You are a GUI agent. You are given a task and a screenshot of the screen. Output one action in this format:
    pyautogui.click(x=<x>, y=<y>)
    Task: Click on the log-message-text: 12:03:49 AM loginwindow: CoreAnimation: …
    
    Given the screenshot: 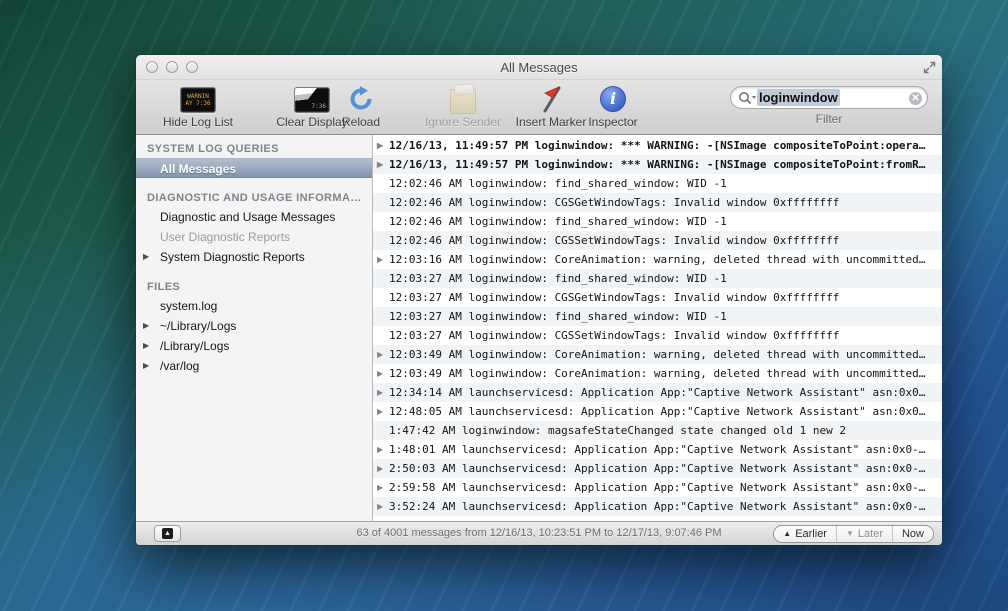 What is the action you would take?
    pyautogui.click(x=657, y=373)
    